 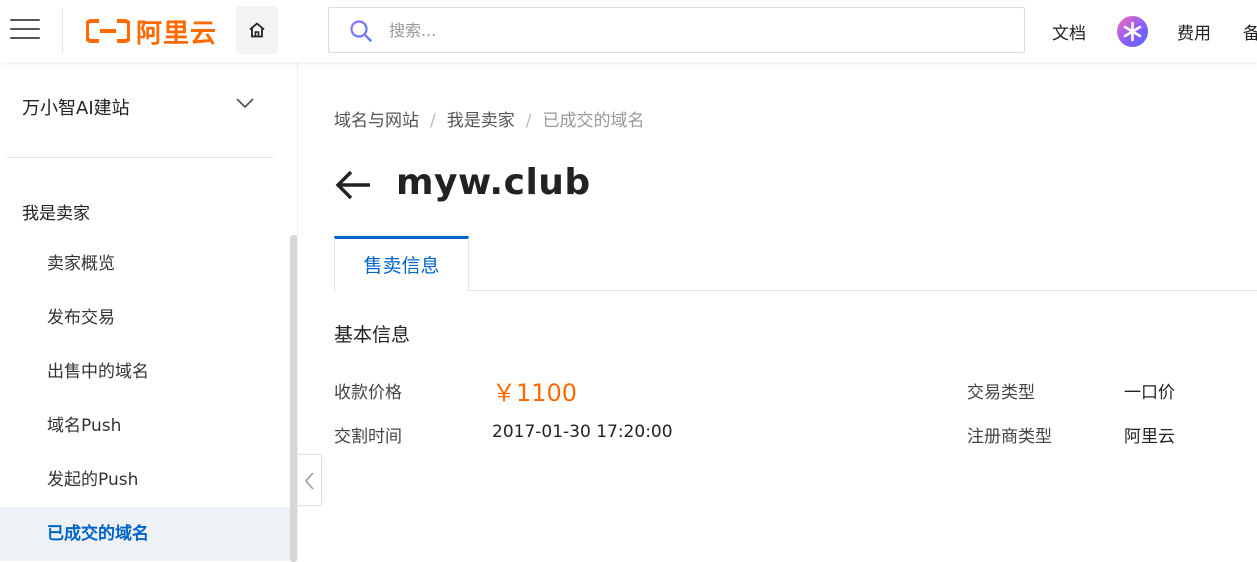 What do you see at coordinates (56, 211) in the screenshot?
I see `sidebar-group-seller: 我是卖家` at bounding box center [56, 211].